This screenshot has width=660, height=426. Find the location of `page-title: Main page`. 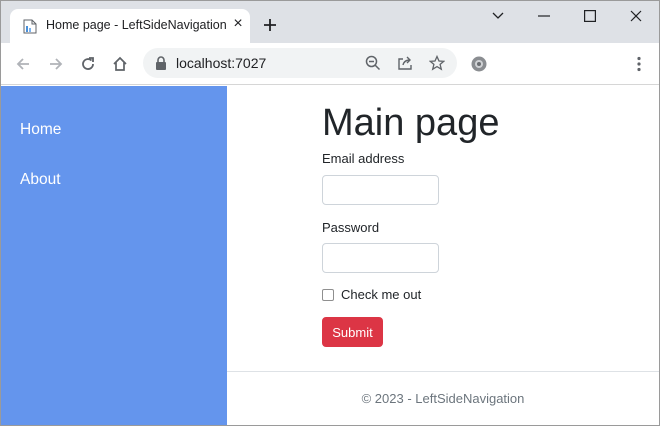

page-title: Main page is located at coordinates (411, 123).